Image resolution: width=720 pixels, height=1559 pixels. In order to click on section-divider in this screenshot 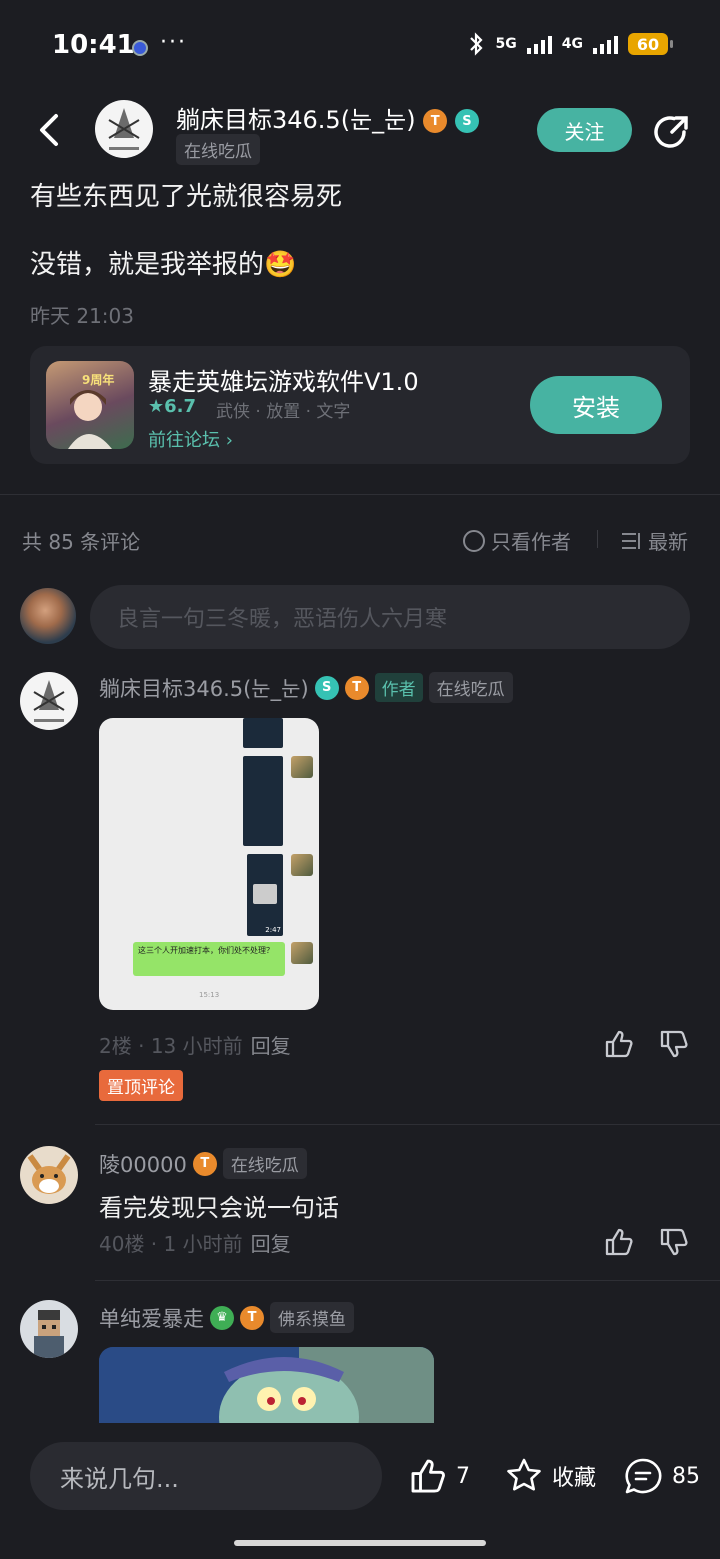, I will do `click(360, 494)`.